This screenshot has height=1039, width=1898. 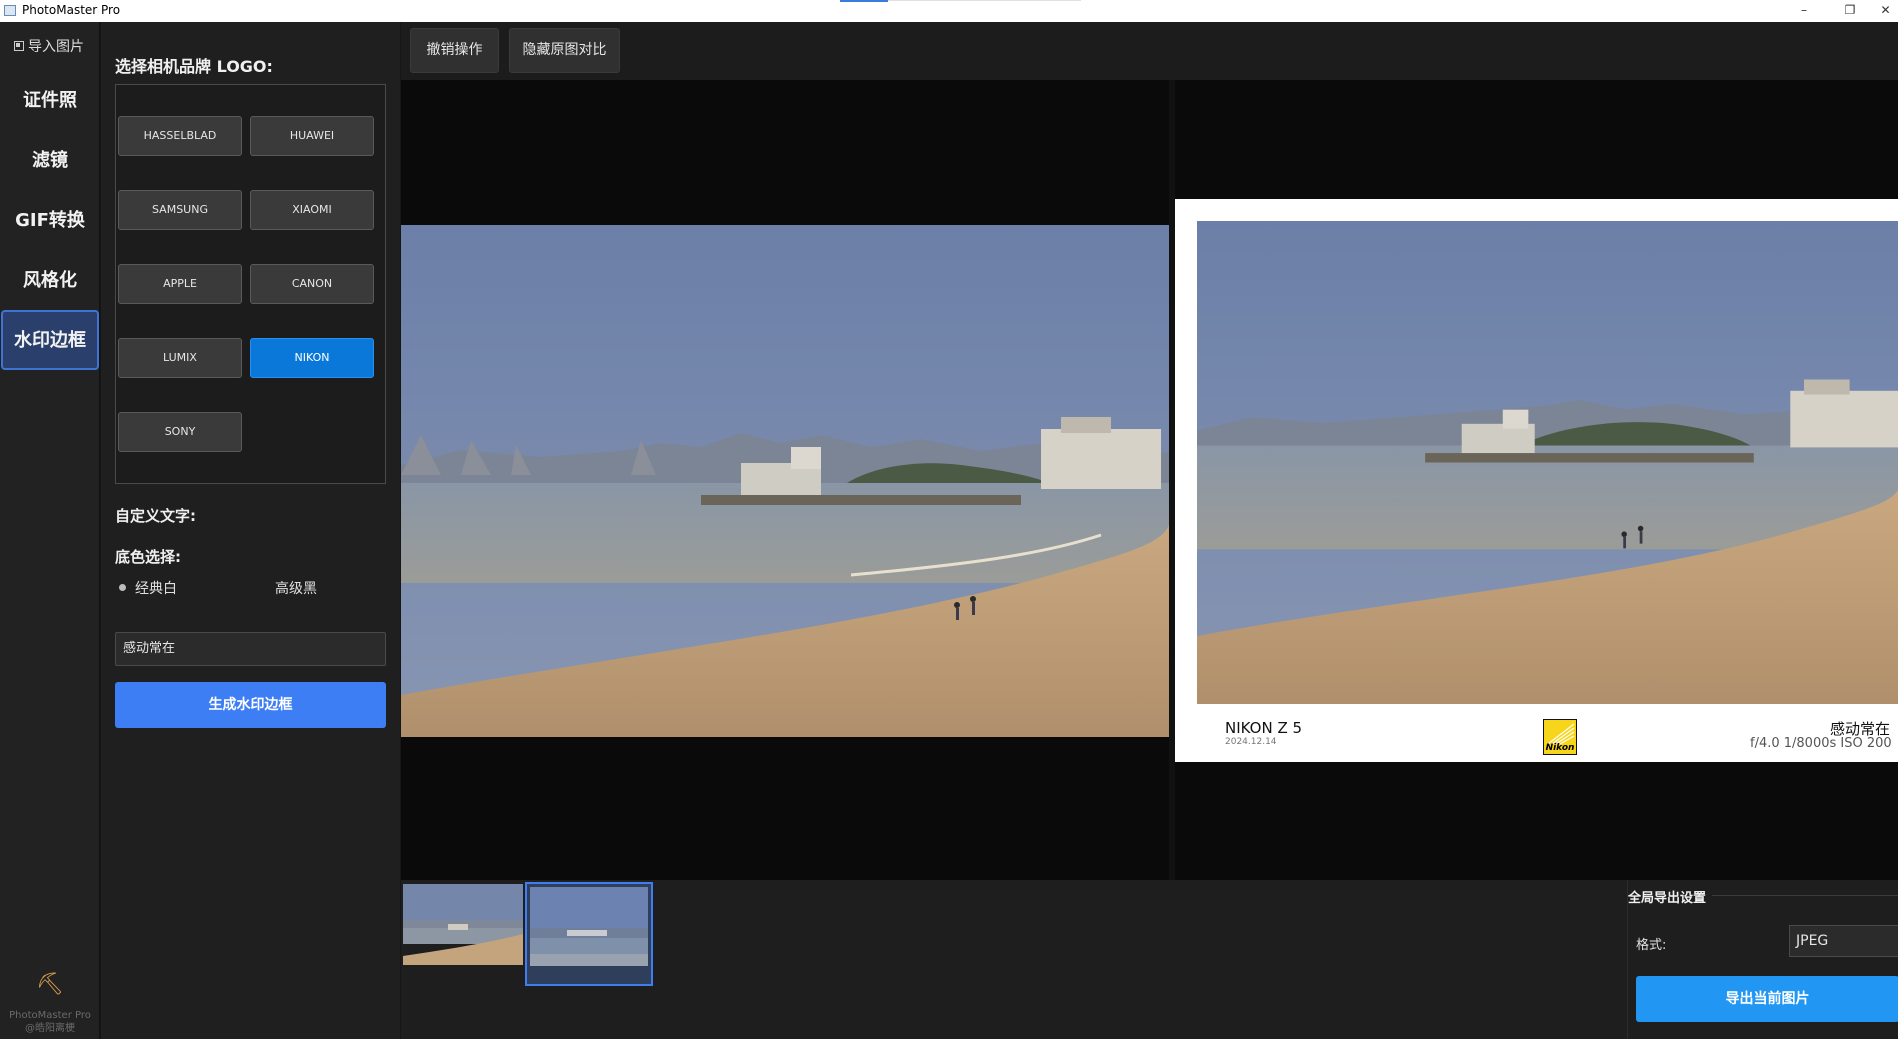 What do you see at coordinates (1843, 941) in the screenshot?
I see `format-select: JPEG` at bounding box center [1843, 941].